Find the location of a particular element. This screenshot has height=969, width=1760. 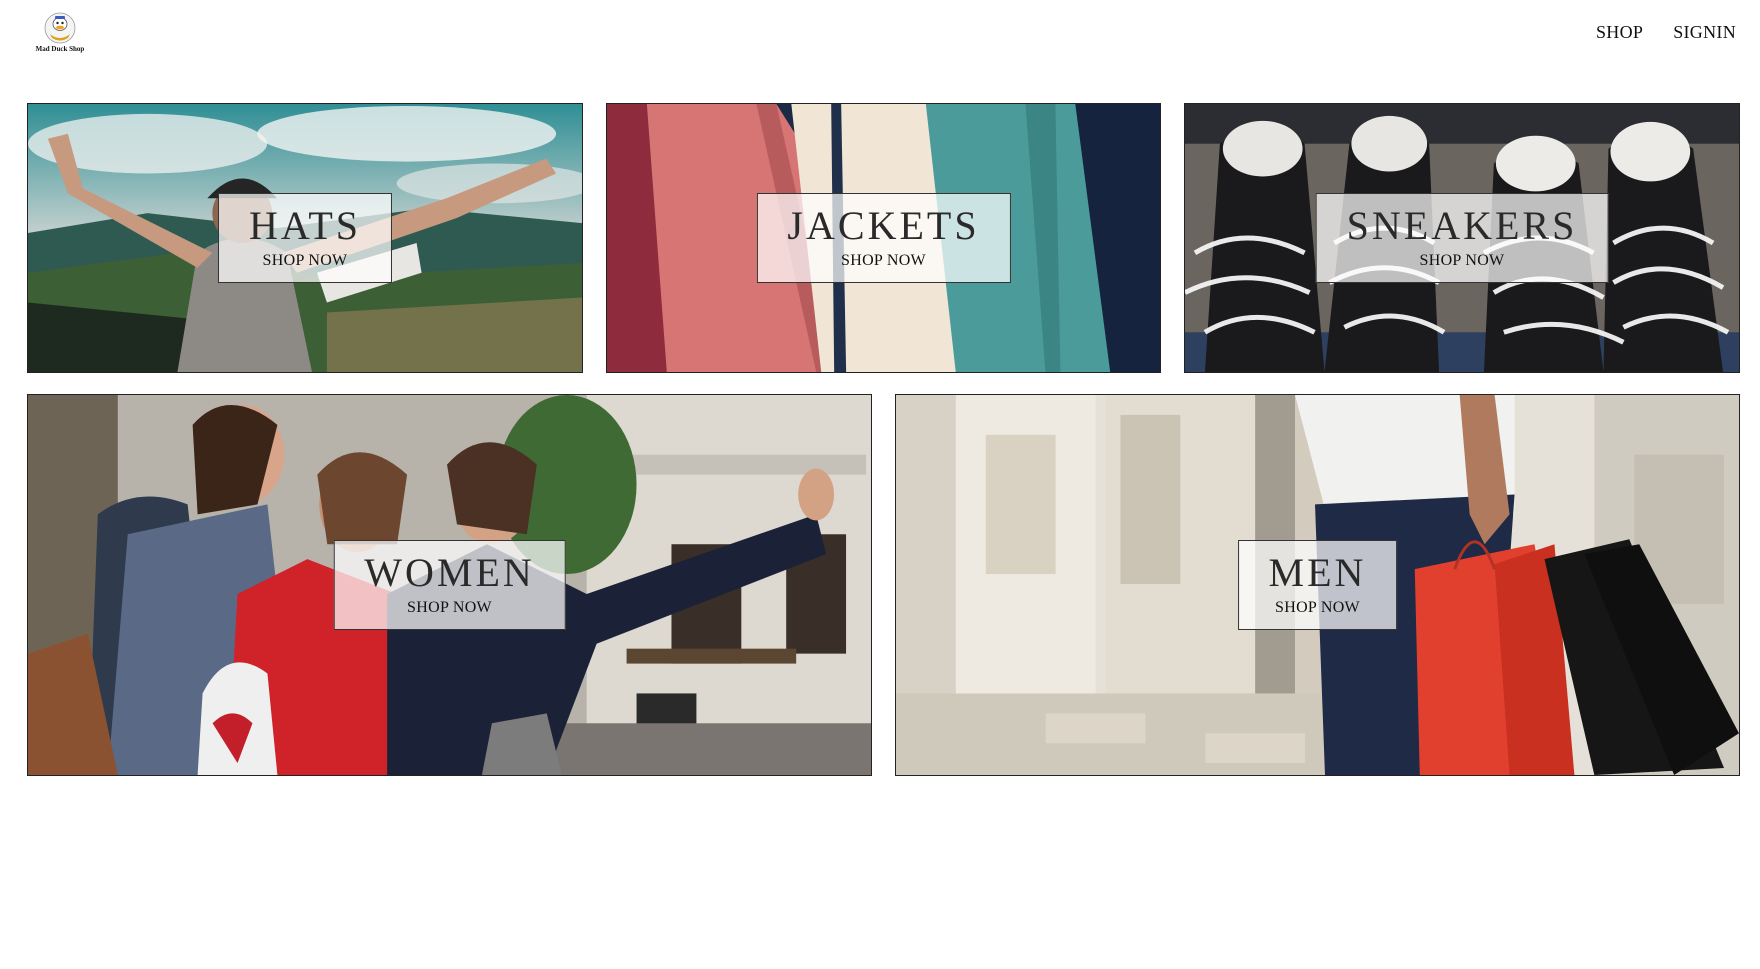

jackets-label: JACKETS SHOP NOW is located at coordinates (883, 238).